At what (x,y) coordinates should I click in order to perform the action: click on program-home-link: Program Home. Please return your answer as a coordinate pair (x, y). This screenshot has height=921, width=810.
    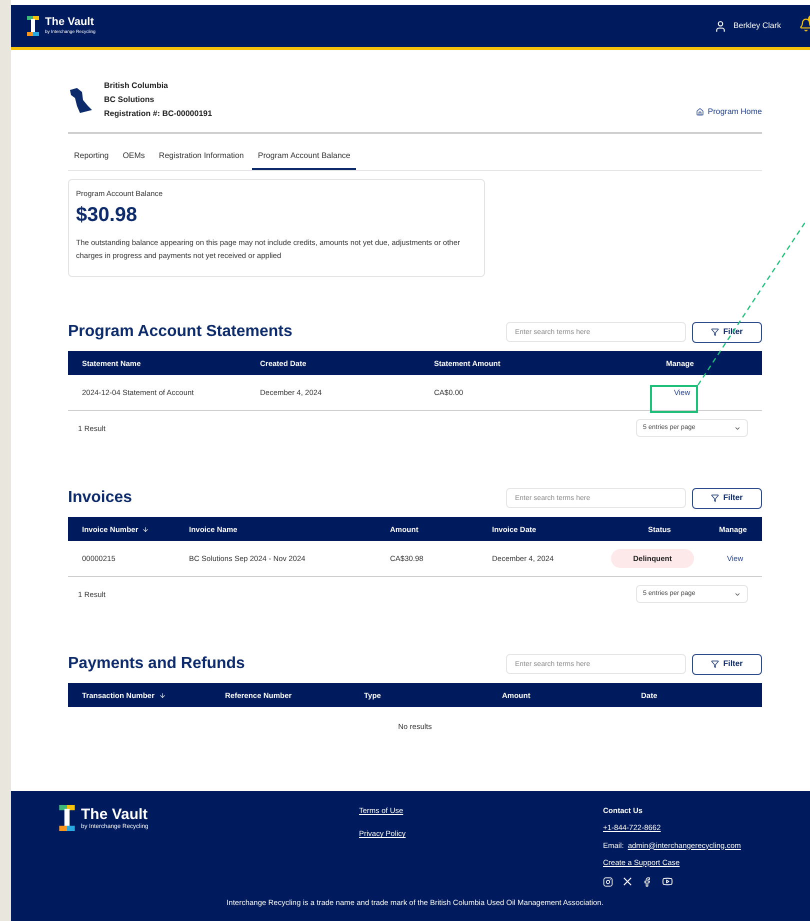
    Looking at the image, I should click on (729, 113).